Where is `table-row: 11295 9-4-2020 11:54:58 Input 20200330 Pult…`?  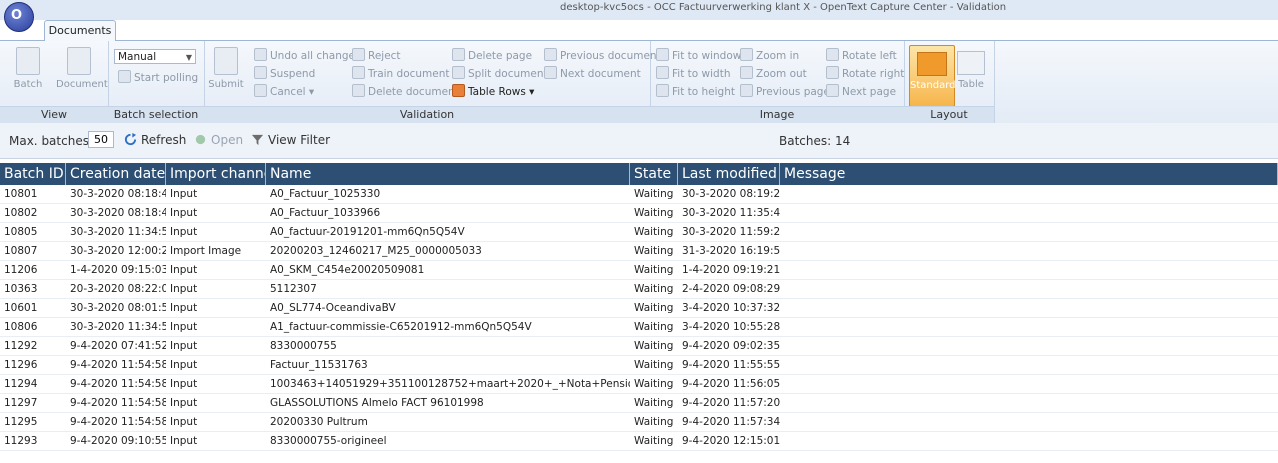 table-row: 11295 9-4-2020 11:54:58 Input 20200330 Pult… is located at coordinates (639, 422).